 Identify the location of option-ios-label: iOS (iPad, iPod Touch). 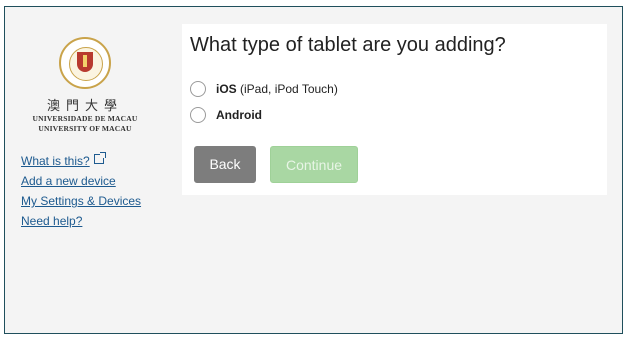
(277, 89).